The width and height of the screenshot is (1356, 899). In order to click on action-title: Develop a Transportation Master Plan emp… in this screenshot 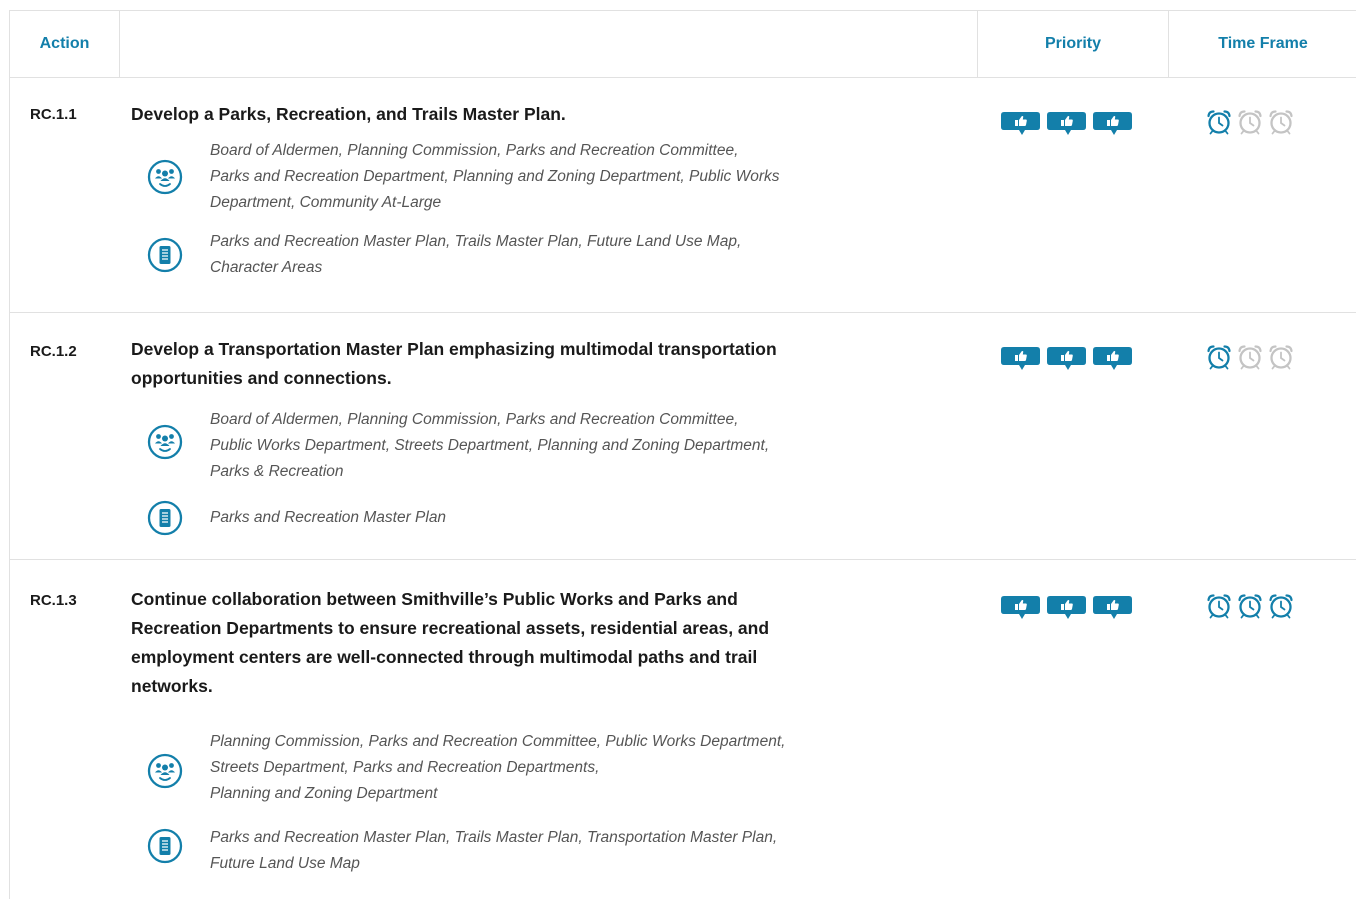, I will do `click(454, 363)`.